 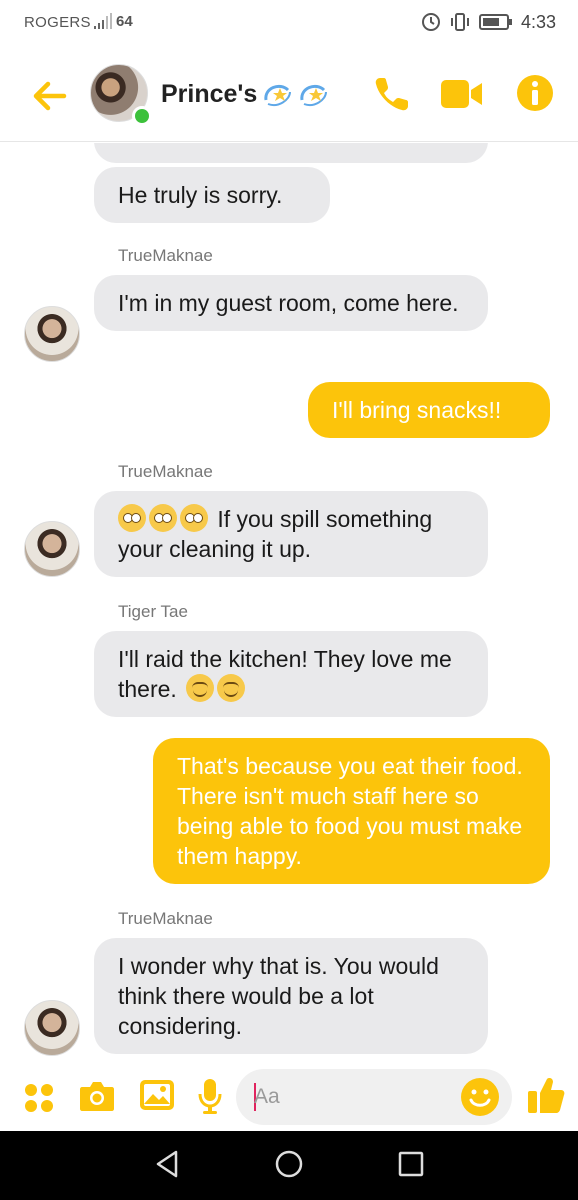 What do you see at coordinates (210, 1096) in the screenshot?
I see `microphone-icon` at bounding box center [210, 1096].